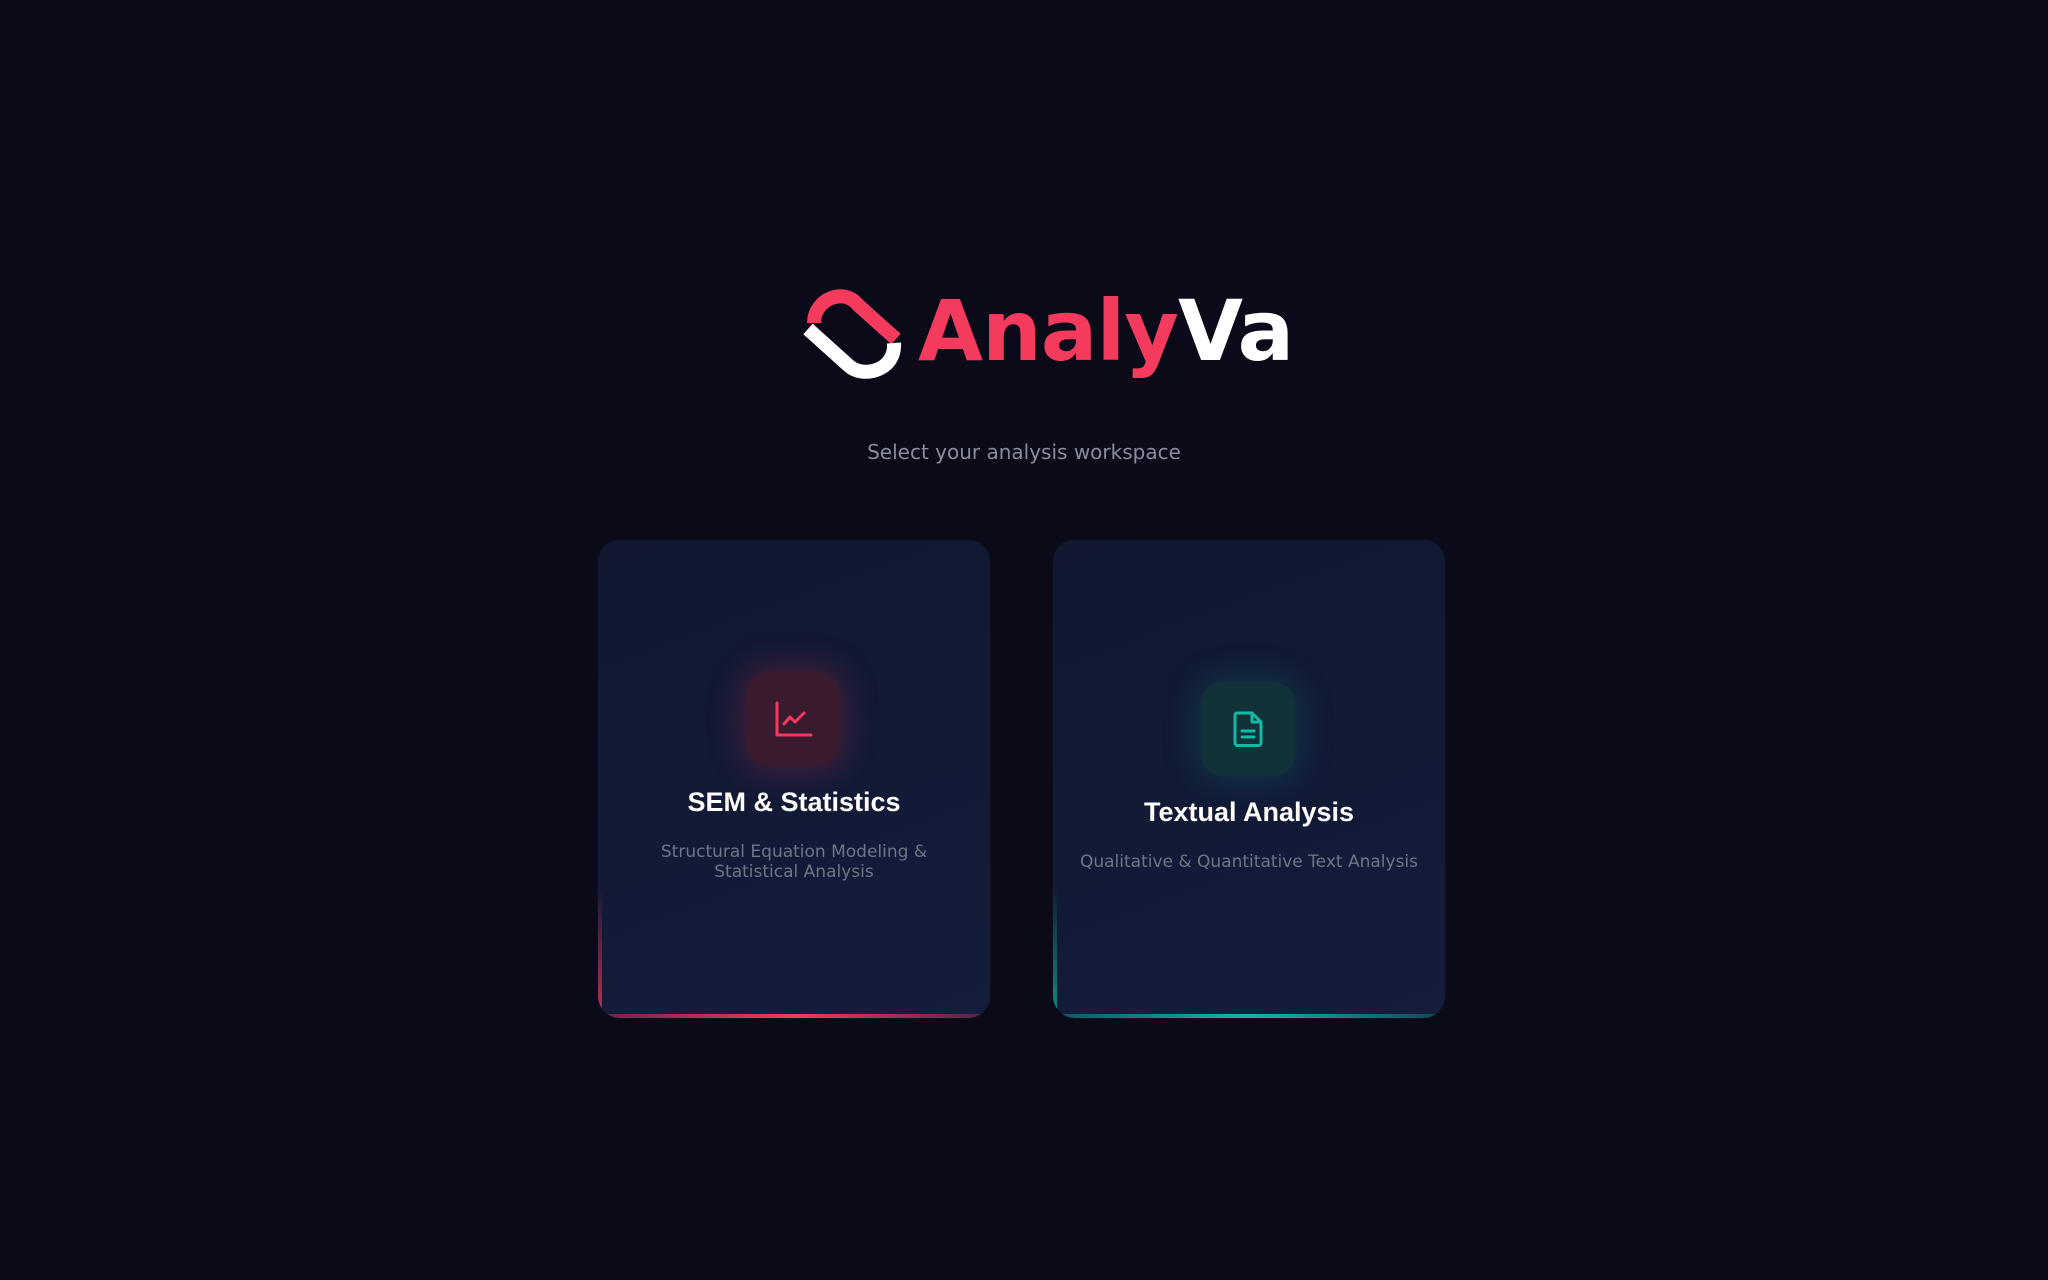 The image size is (2048, 1280). I want to click on brand-logo: AnalyVa, so click(1047, 331).